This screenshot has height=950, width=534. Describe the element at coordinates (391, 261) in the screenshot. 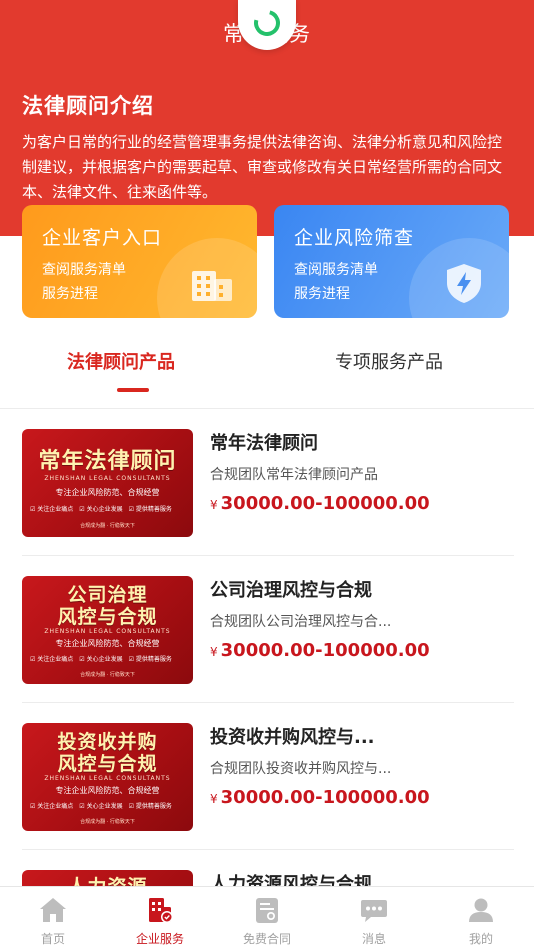

I see `risk-screening-card: 企业风险筛查 查阅服务清单 服务进程` at that location.